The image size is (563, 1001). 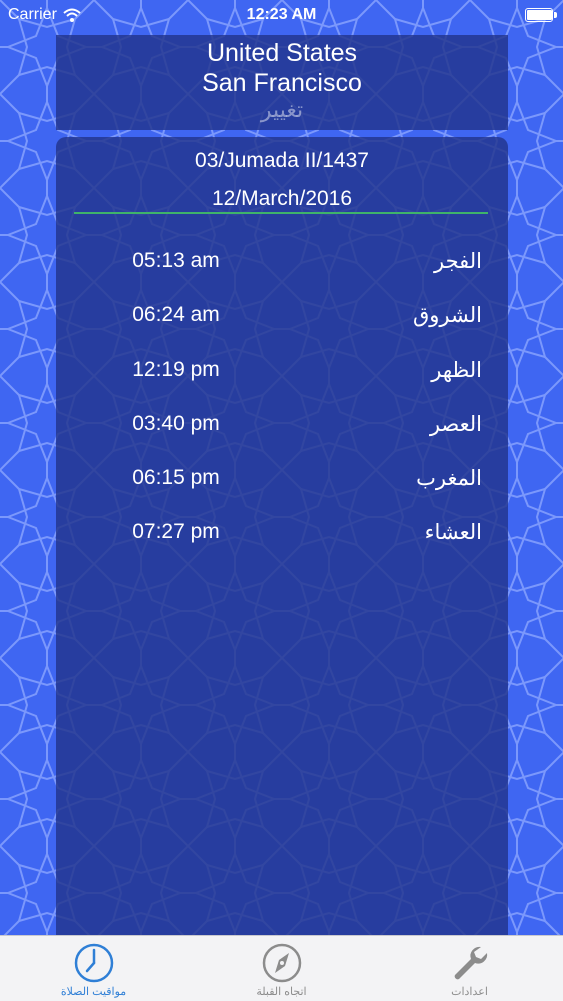 I want to click on prayer-name: الفجر, so click(x=458, y=261).